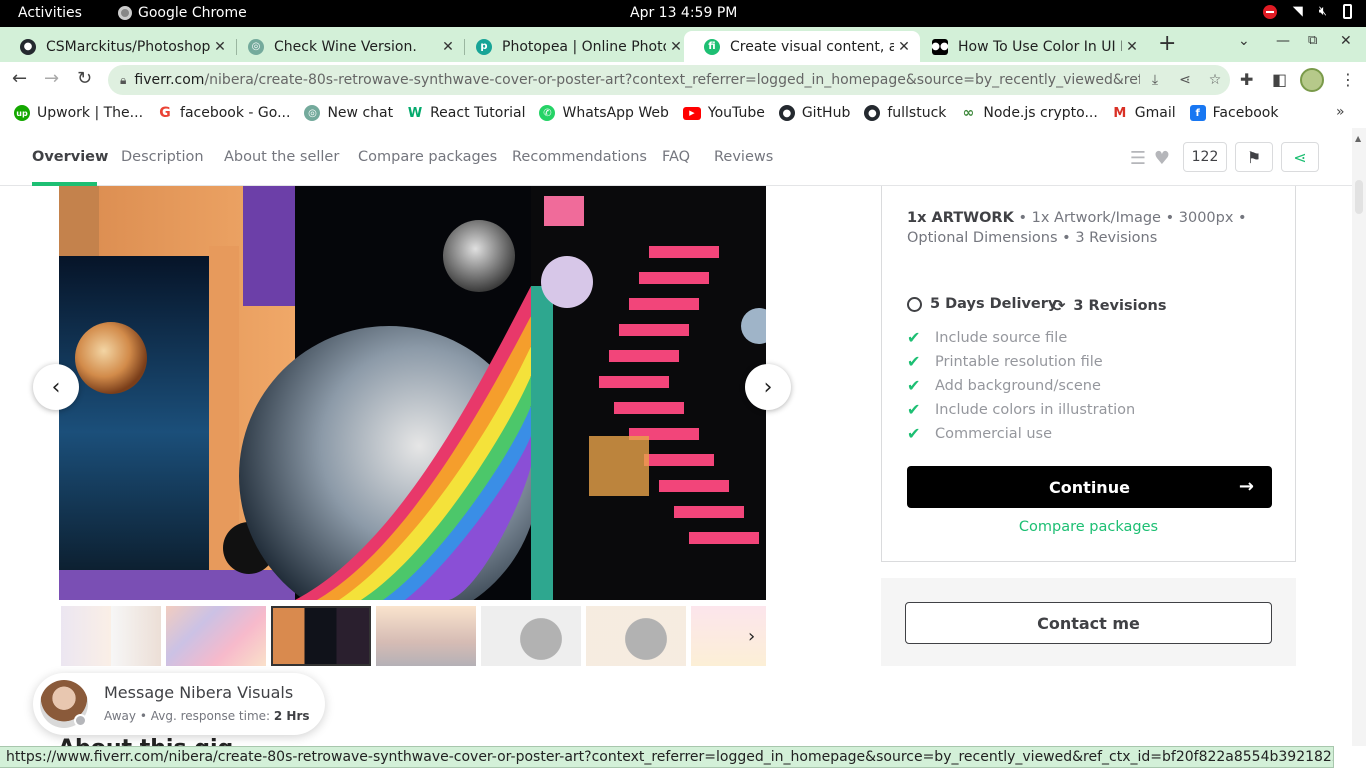  Describe the element at coordinates (786, 113) in the screenshot. I see `github-icon: ●` at that location.